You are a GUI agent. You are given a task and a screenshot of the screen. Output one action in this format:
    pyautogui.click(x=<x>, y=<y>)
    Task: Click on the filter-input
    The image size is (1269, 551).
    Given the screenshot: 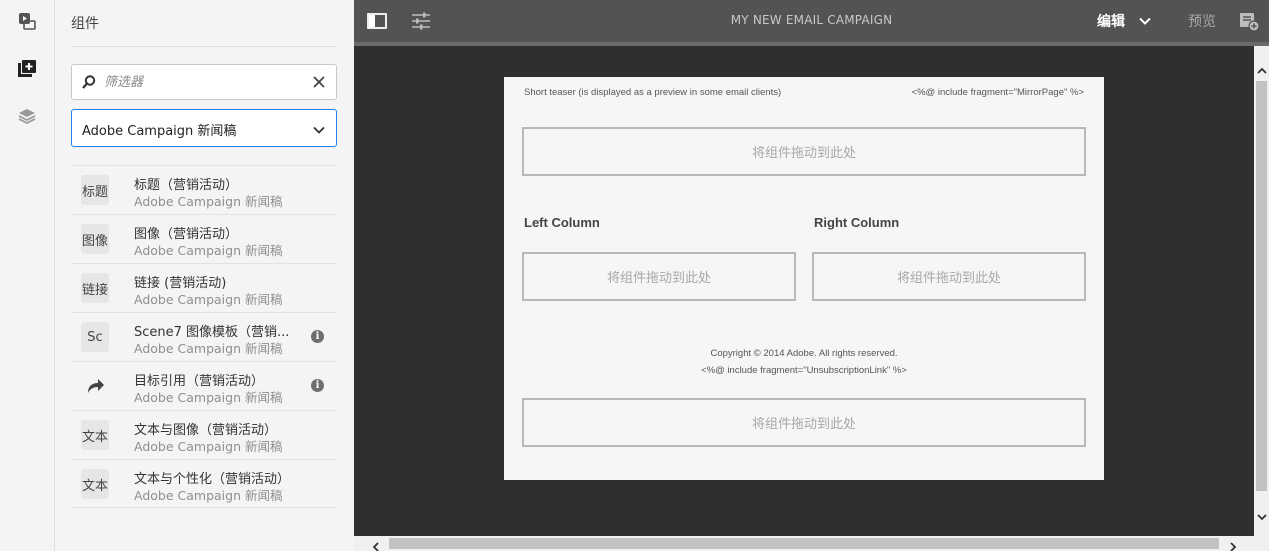 What is the action you would take?
    pyautogui.click(x=204, y=82)
    